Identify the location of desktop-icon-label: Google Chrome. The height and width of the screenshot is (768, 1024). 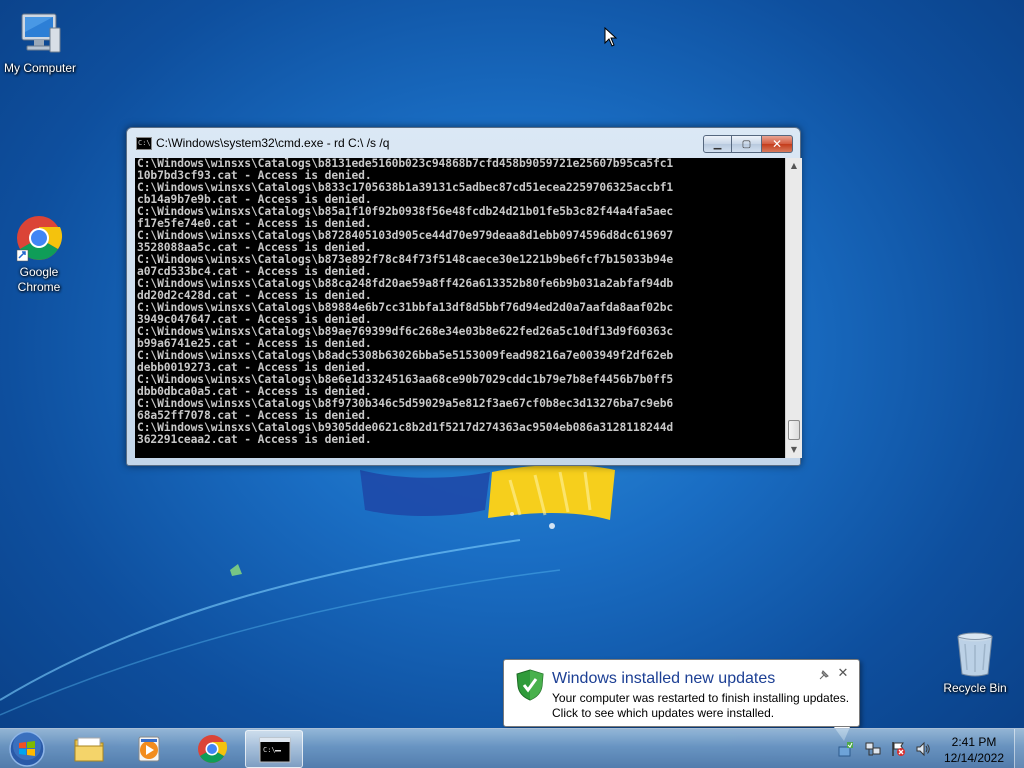
(39, 279).